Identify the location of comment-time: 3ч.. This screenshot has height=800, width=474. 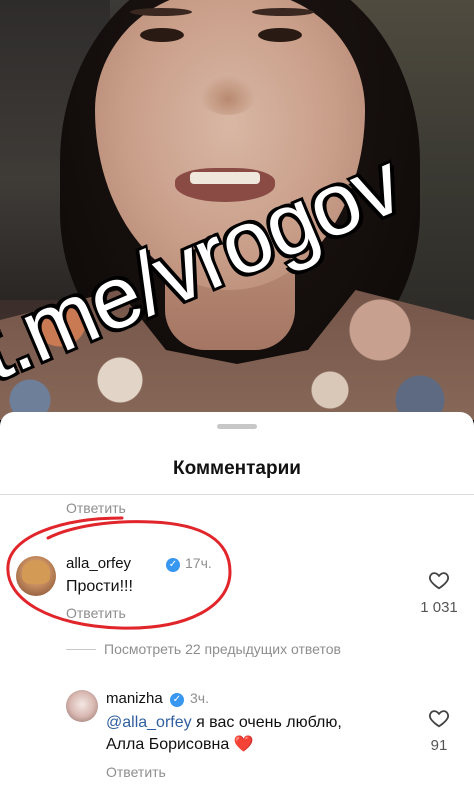
(199, 698).